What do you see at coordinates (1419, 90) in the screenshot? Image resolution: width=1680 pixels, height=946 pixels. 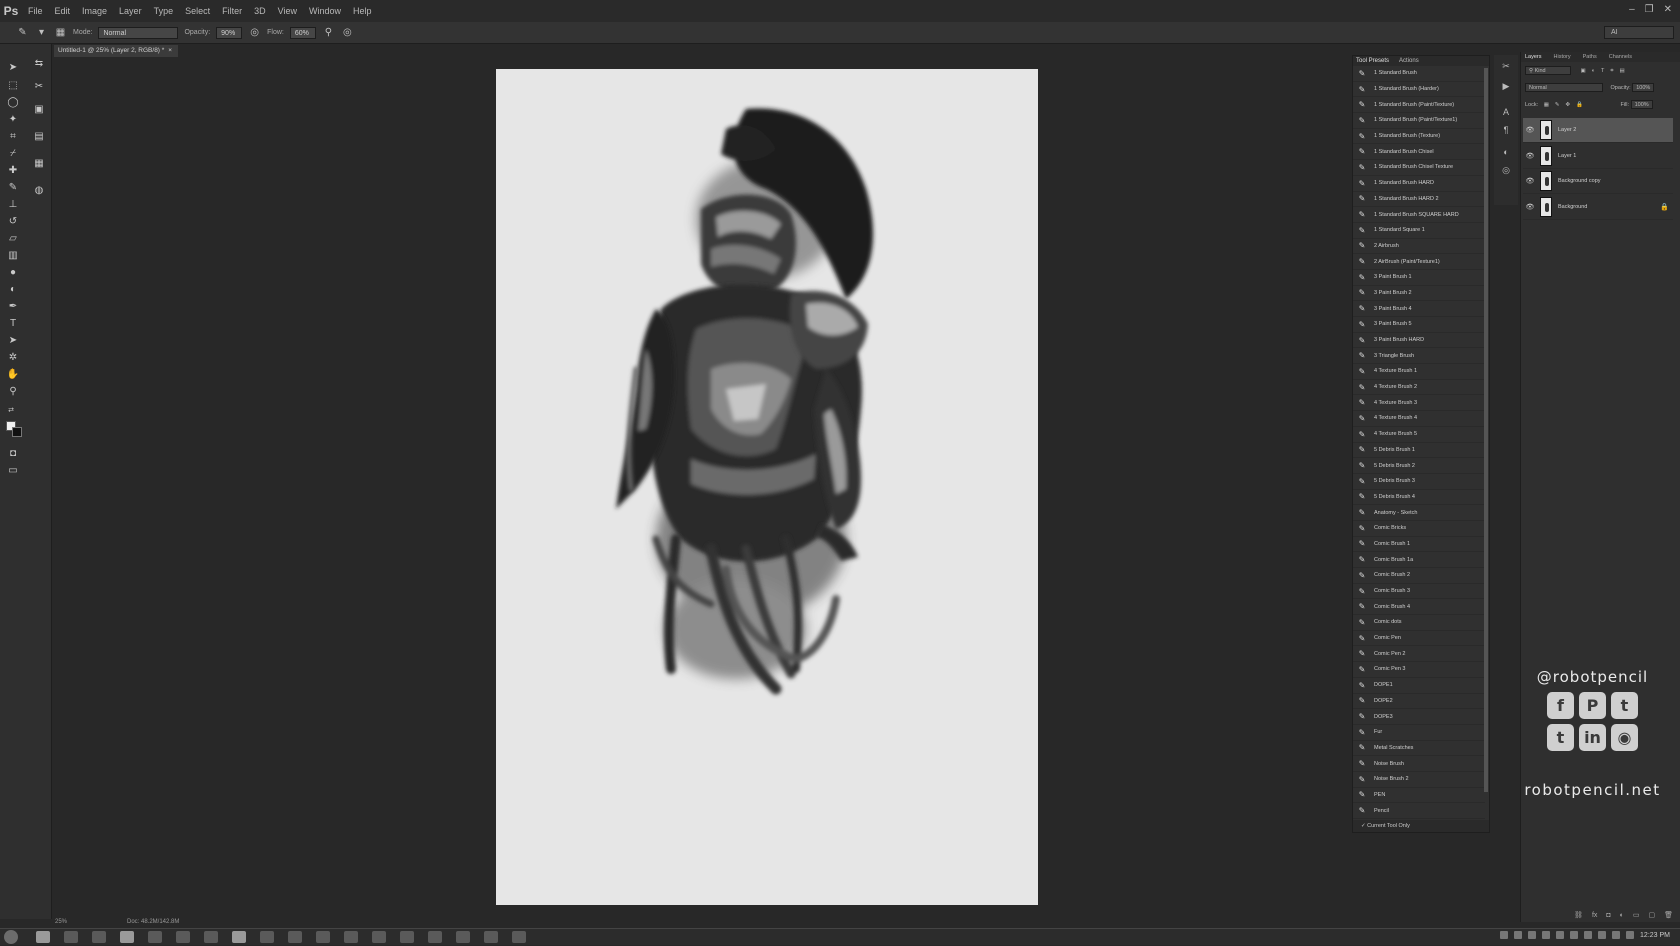 I see `tool-preset-item: ✎ 1 Standard Brush (Harder)` at bounding box center [1419, 90].